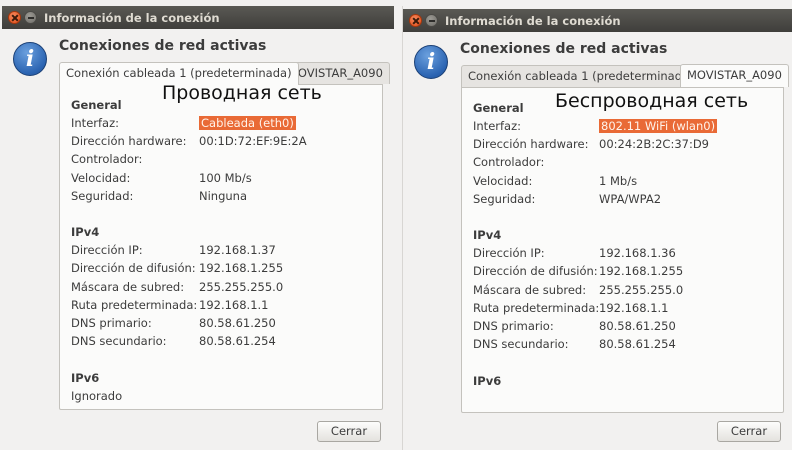 The height and width of the screenshot is (450, 792). Describe the element at coordinates (242, 93) in the screenshot. I see `caption-wired: Проводная сеть` at that location.